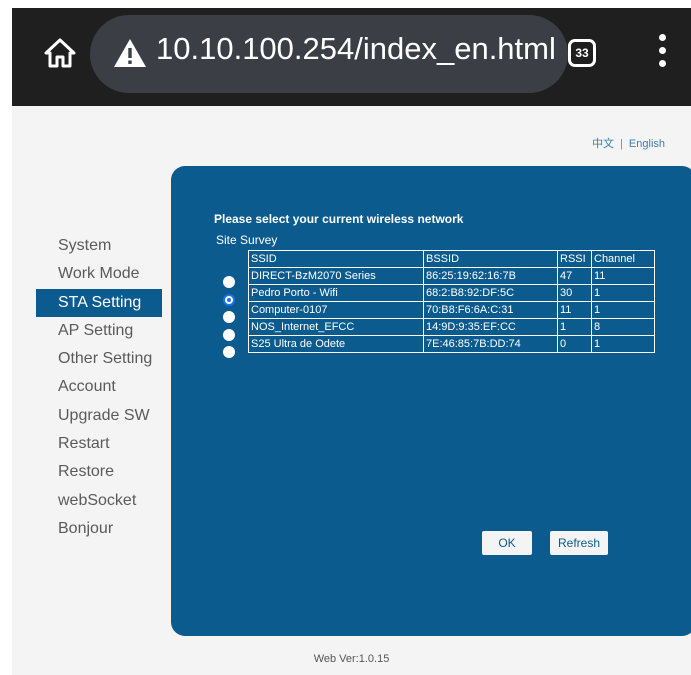 This screenshot has height=675, width=691. What do you see at coordinates (99, 359) in the screenshot?
I see `sidebar-item-other-setting: Other Setting` at bounding box center [99, 359].